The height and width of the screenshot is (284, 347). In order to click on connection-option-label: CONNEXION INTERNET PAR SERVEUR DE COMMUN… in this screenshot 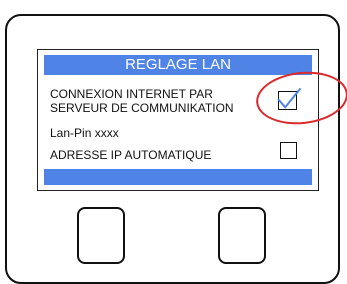, I will do `click(157, 101)`.